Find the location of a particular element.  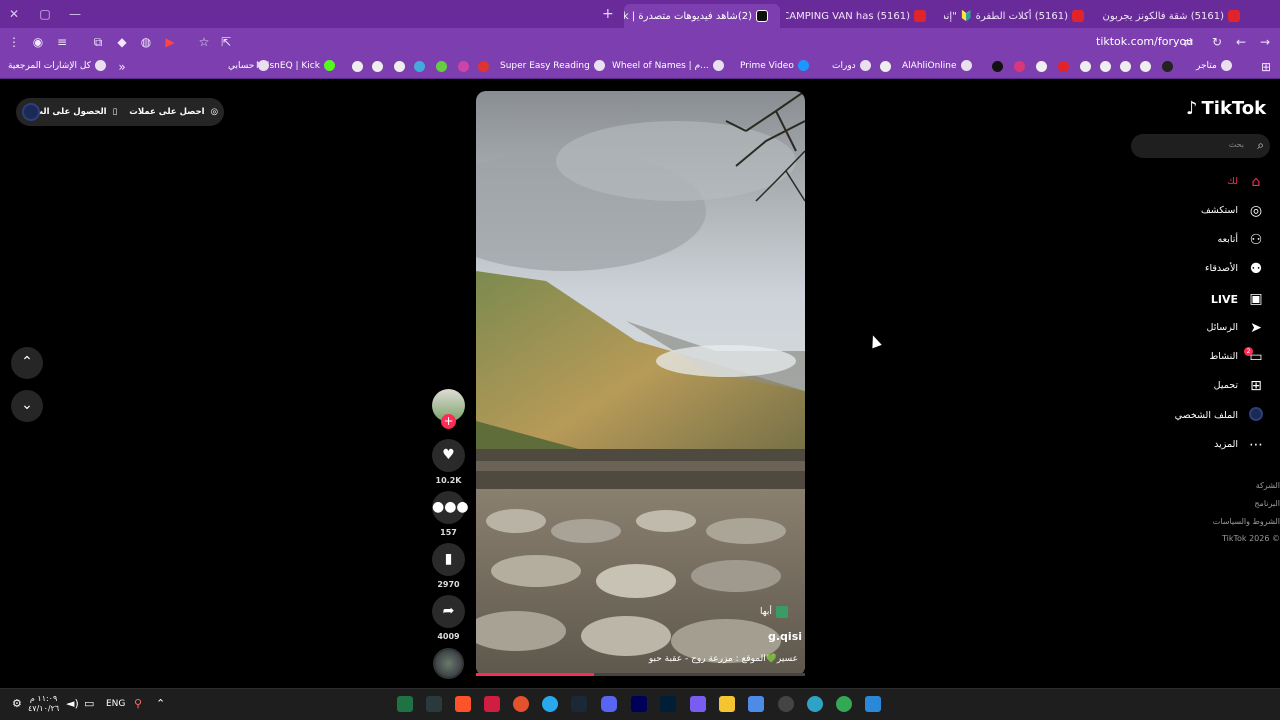

steam-icon is located at coordinates (579, 704).